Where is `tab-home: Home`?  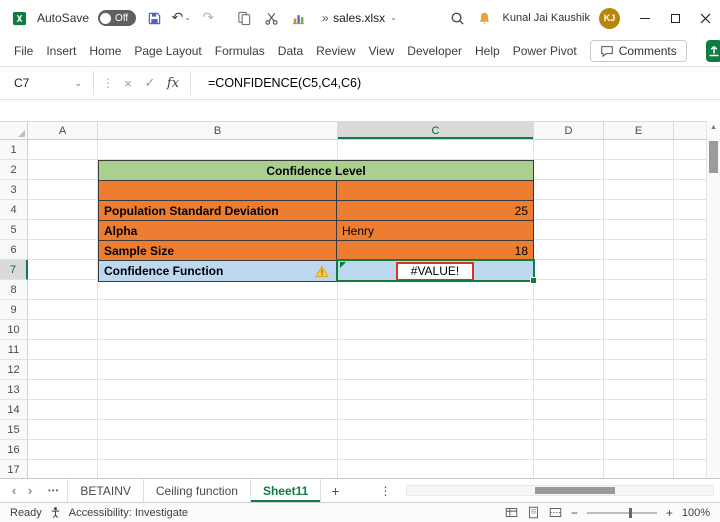
tab-home: Home is located at coordinates (105, 51).